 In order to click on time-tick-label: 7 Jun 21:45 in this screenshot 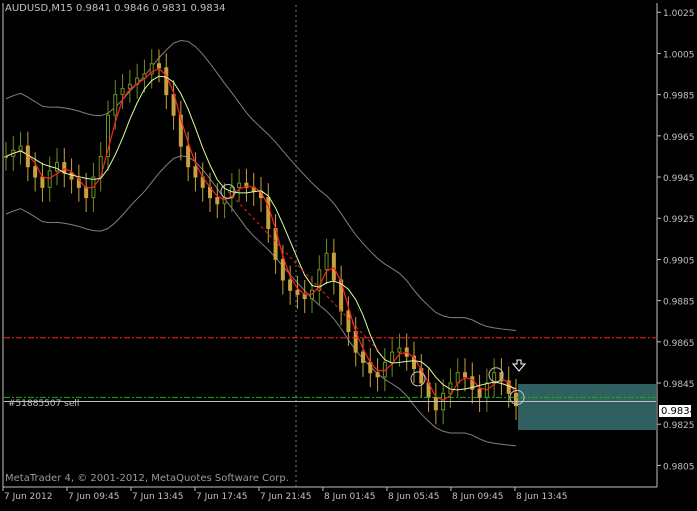, I will do `click(285, 497)`.